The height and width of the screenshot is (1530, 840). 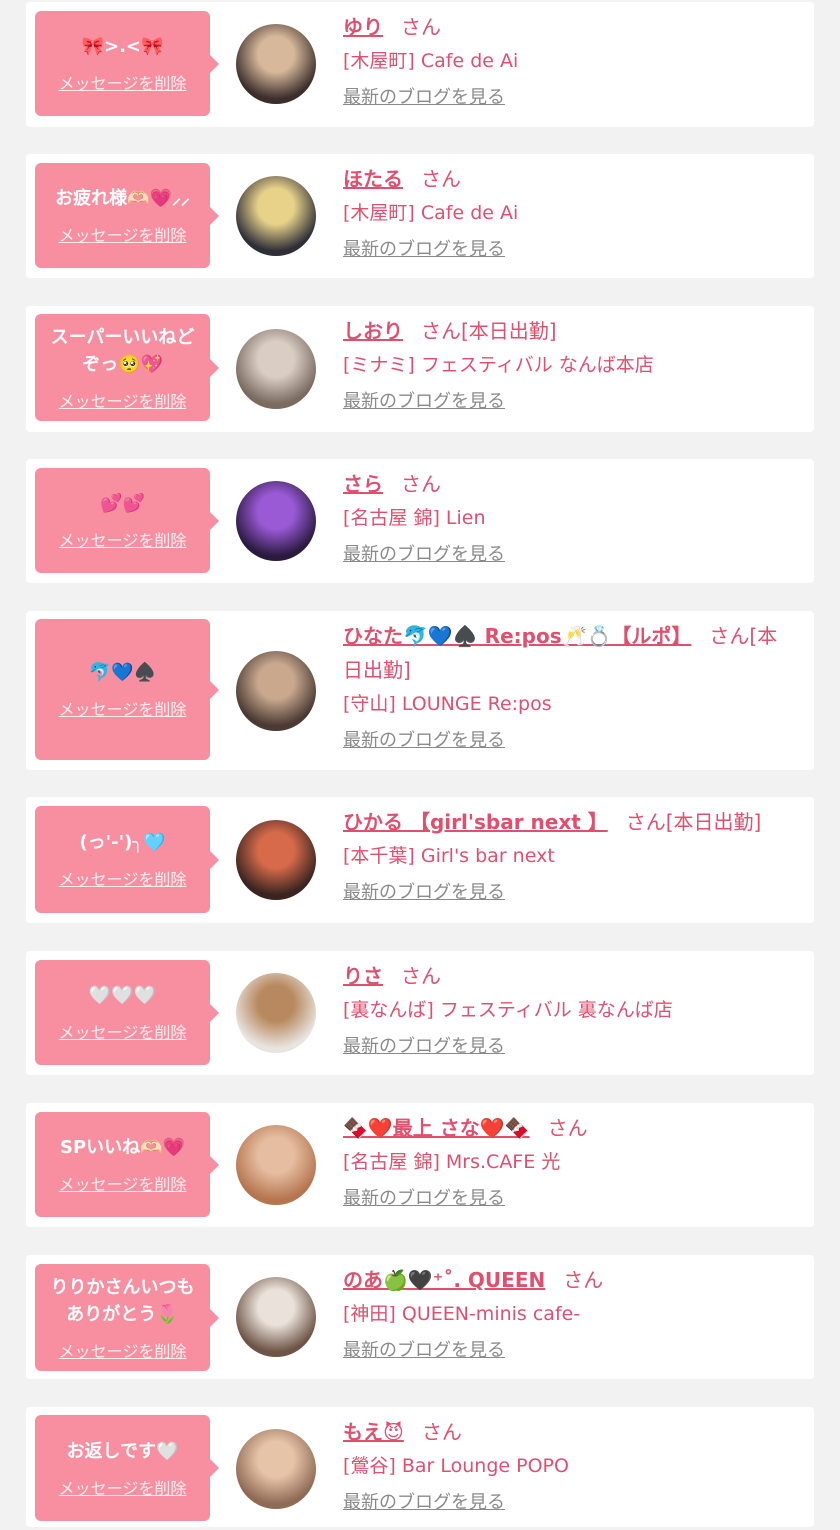 I want to click on message-text: スーパーいいねど ぞっ🥺💖, so click(x=122, y=350).